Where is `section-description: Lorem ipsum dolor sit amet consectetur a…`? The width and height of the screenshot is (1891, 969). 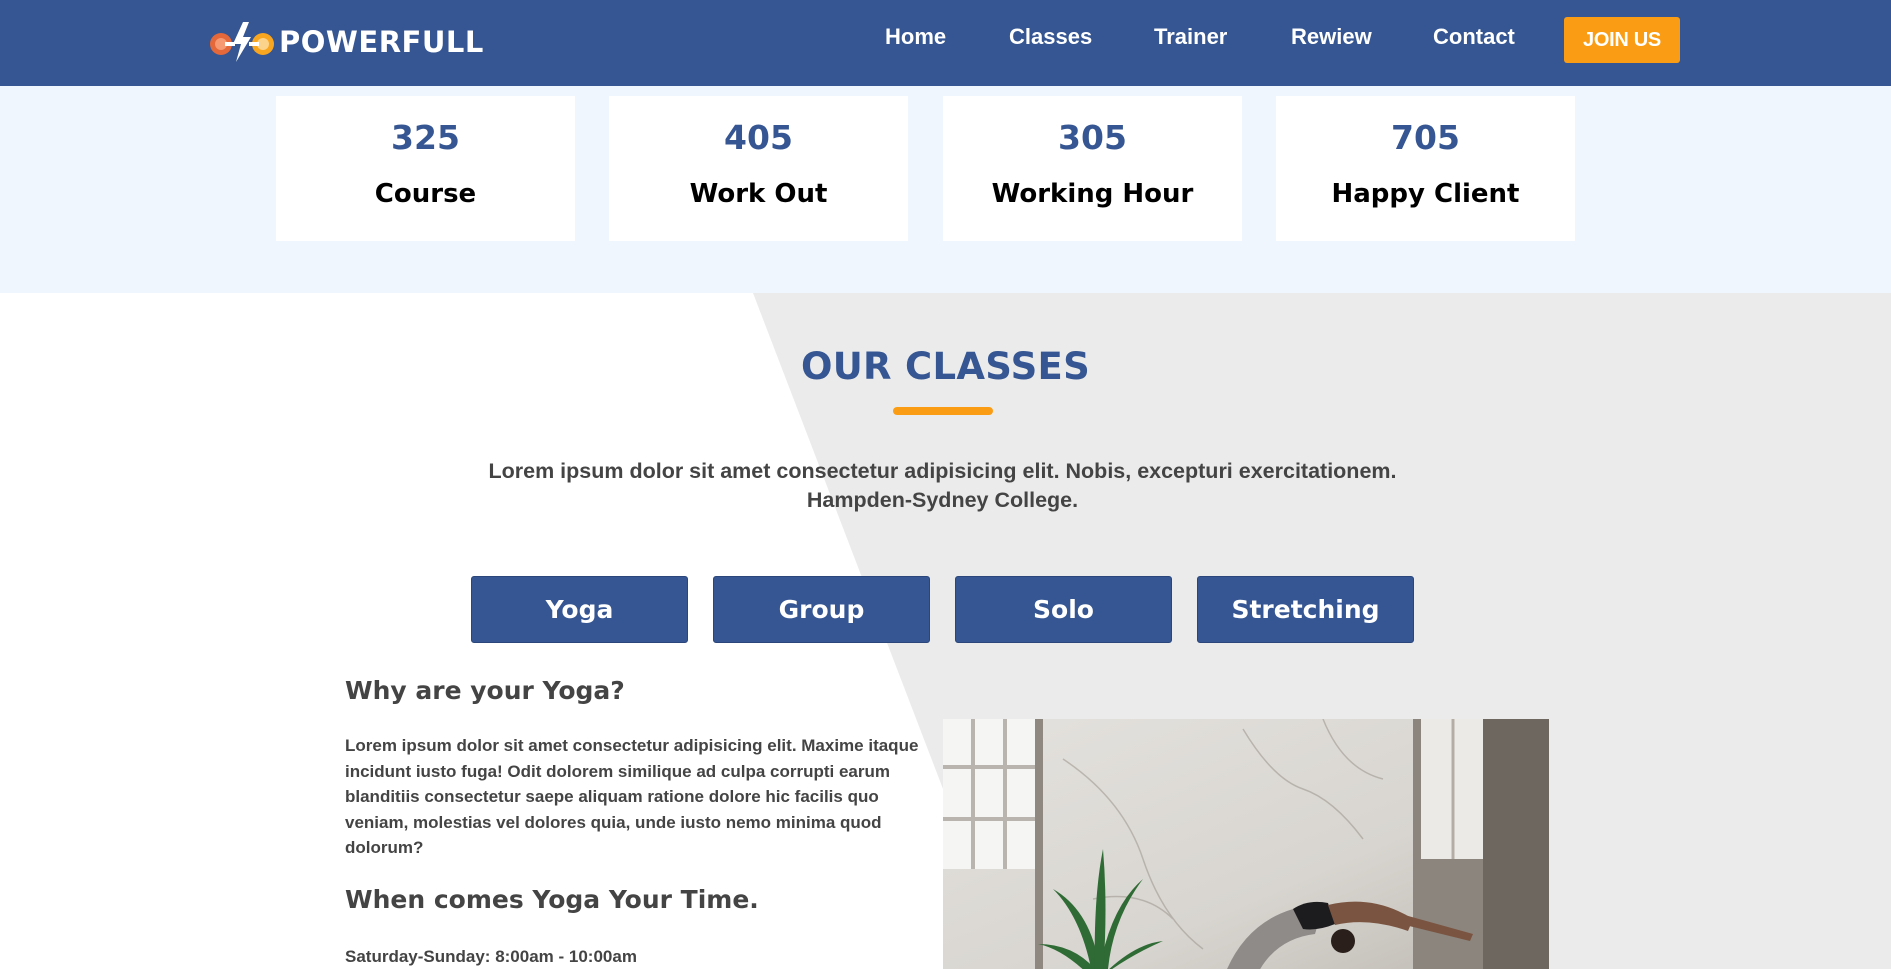 section-description: Lorem ipsum dolor sit amet consectetur a… is located at coordinates (942, 486).